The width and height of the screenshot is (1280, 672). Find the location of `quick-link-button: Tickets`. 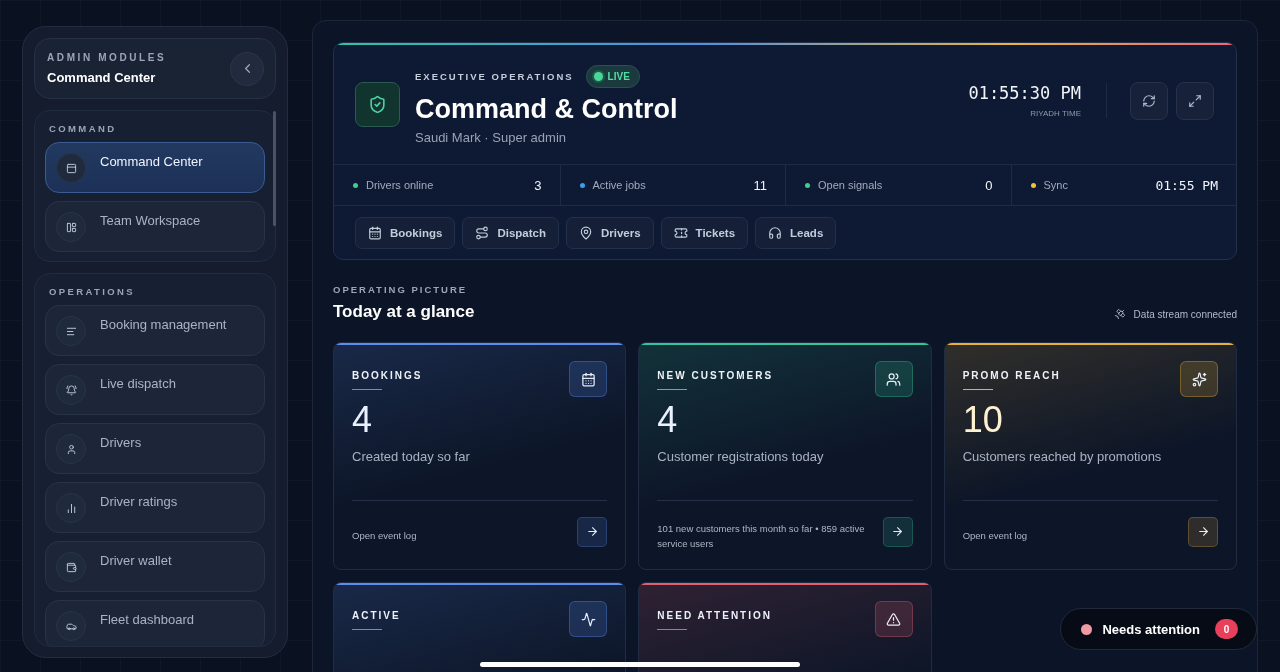

quick-link-button: Tickets is located at coordinates (704, 232).